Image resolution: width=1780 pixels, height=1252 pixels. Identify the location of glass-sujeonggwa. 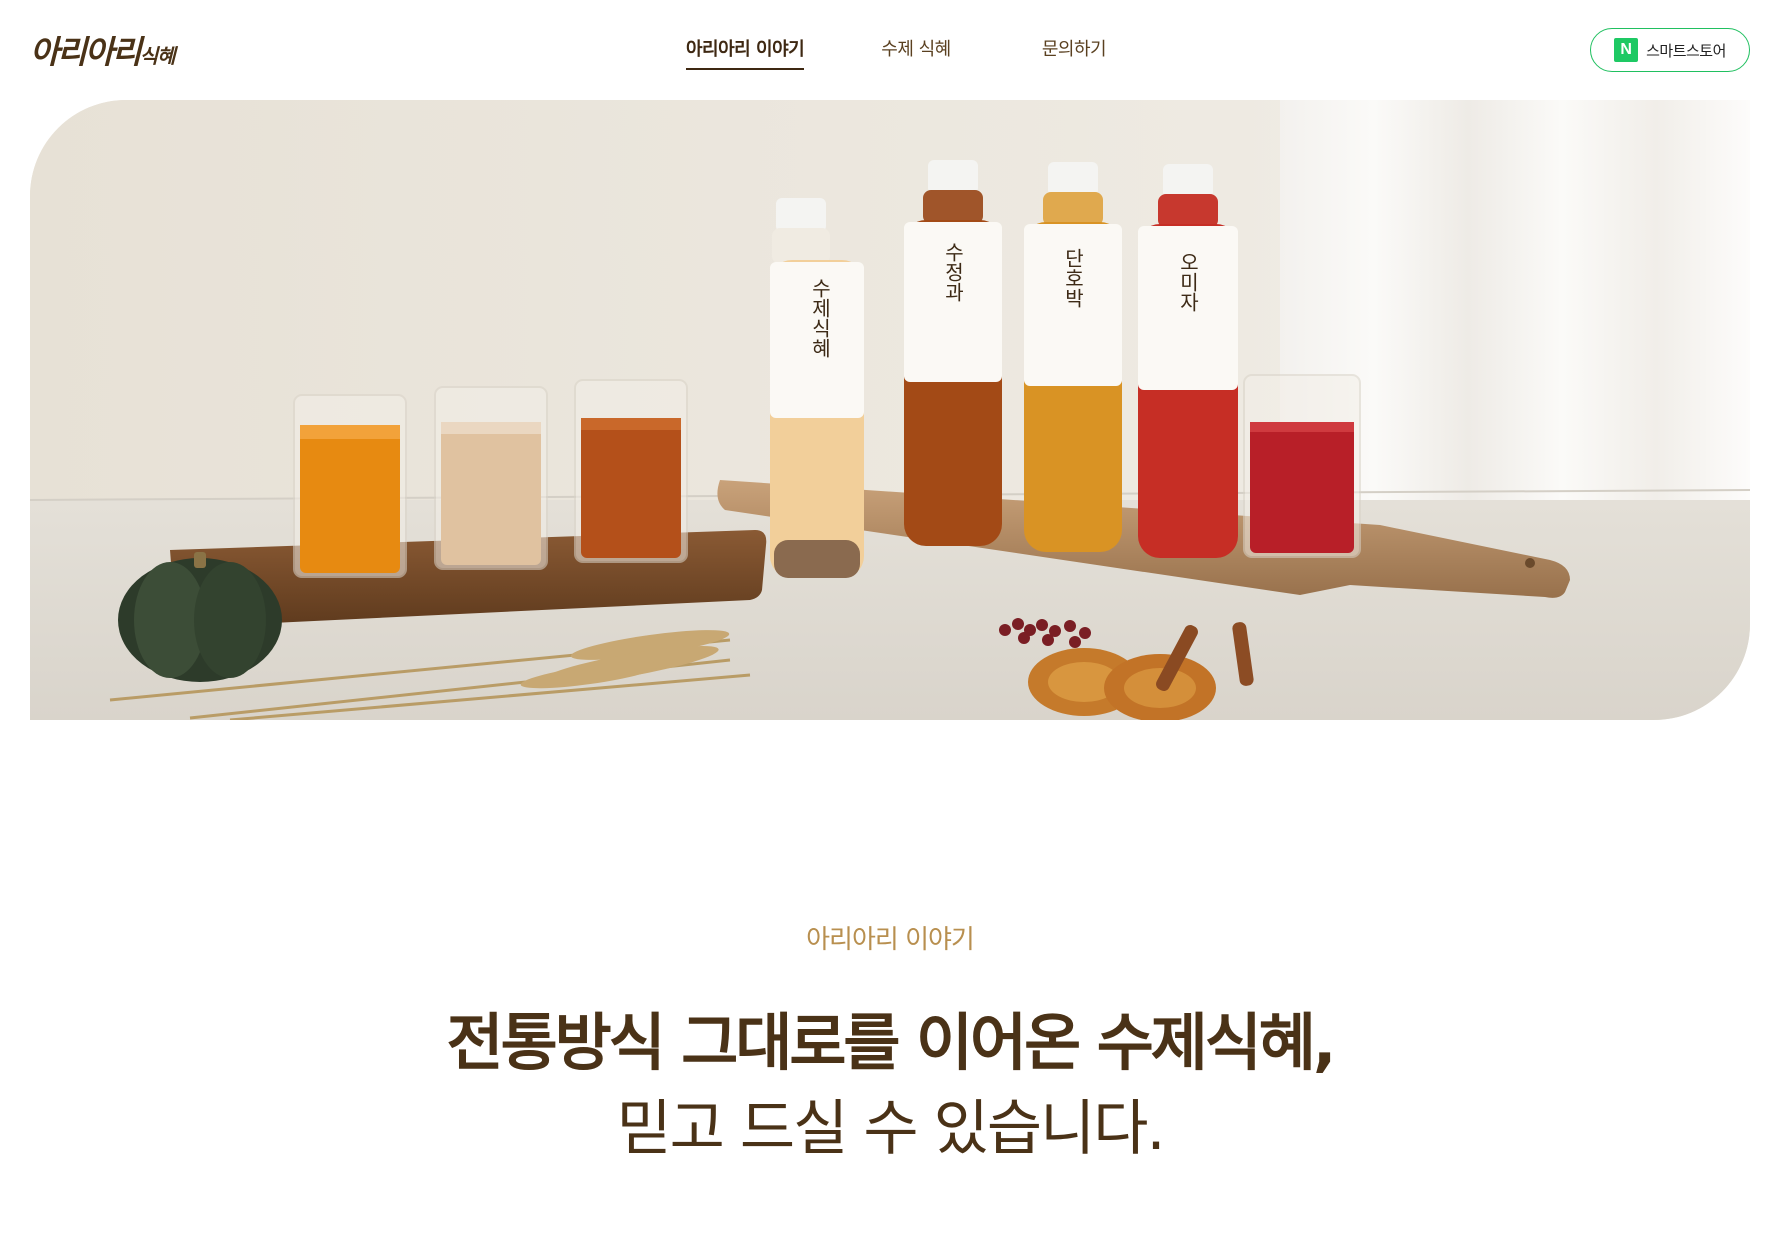
(631, 471).